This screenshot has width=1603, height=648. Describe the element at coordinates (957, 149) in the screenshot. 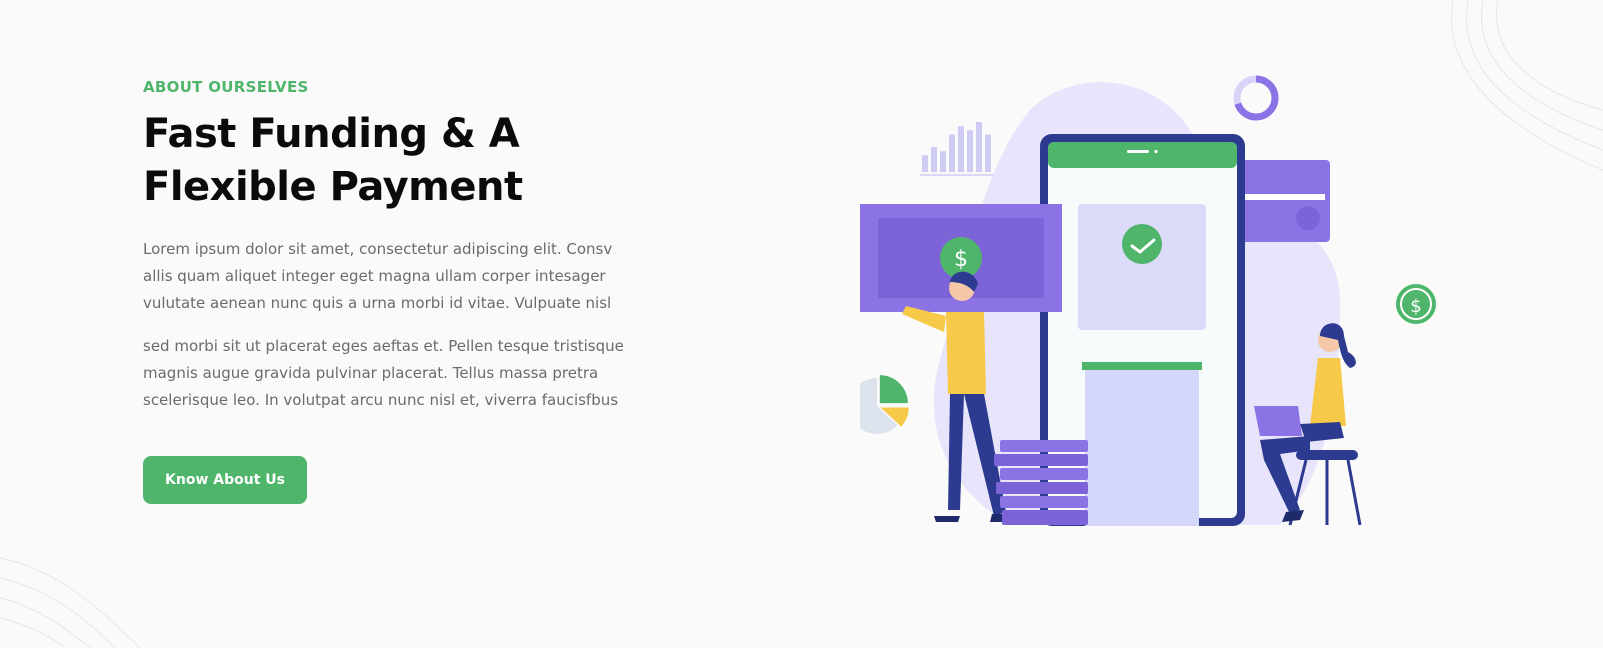

I see `bar-chart-icon` at that location.